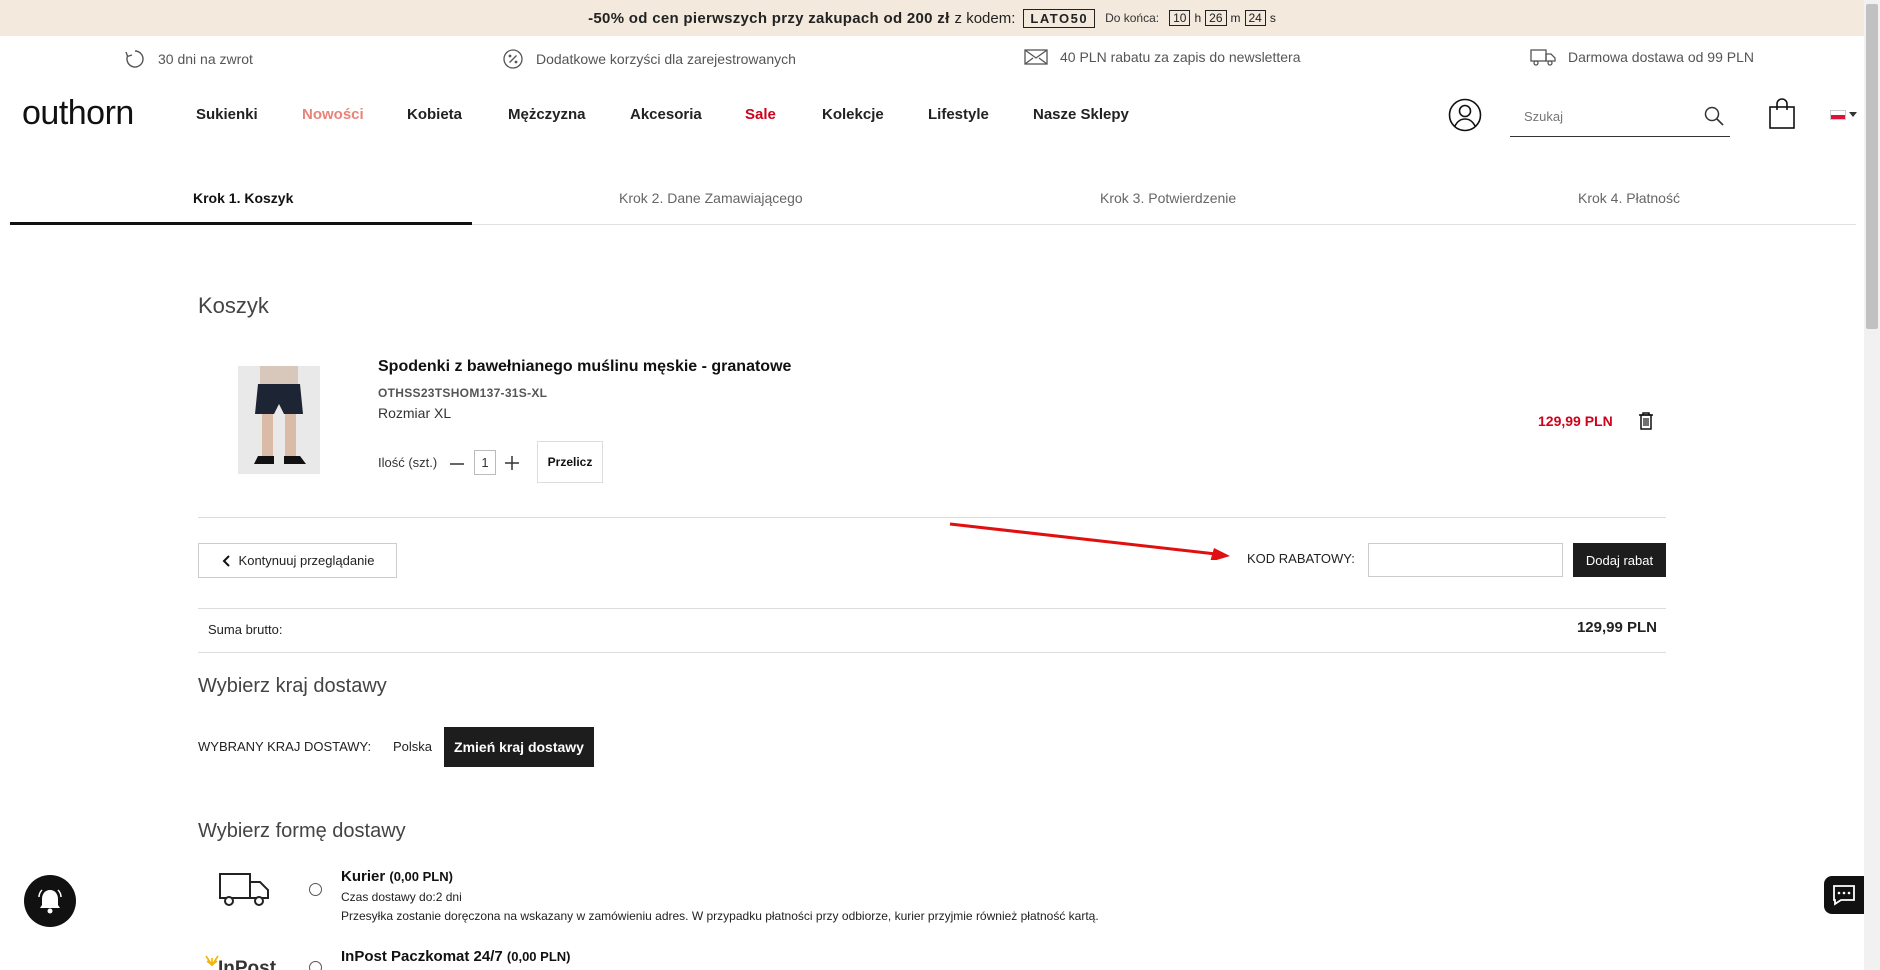  What do you see at coordinates (519, 747) in the screenshot?
I see `change-country-button: Zmień kraj dostawy` at bounding box center [519, 747].